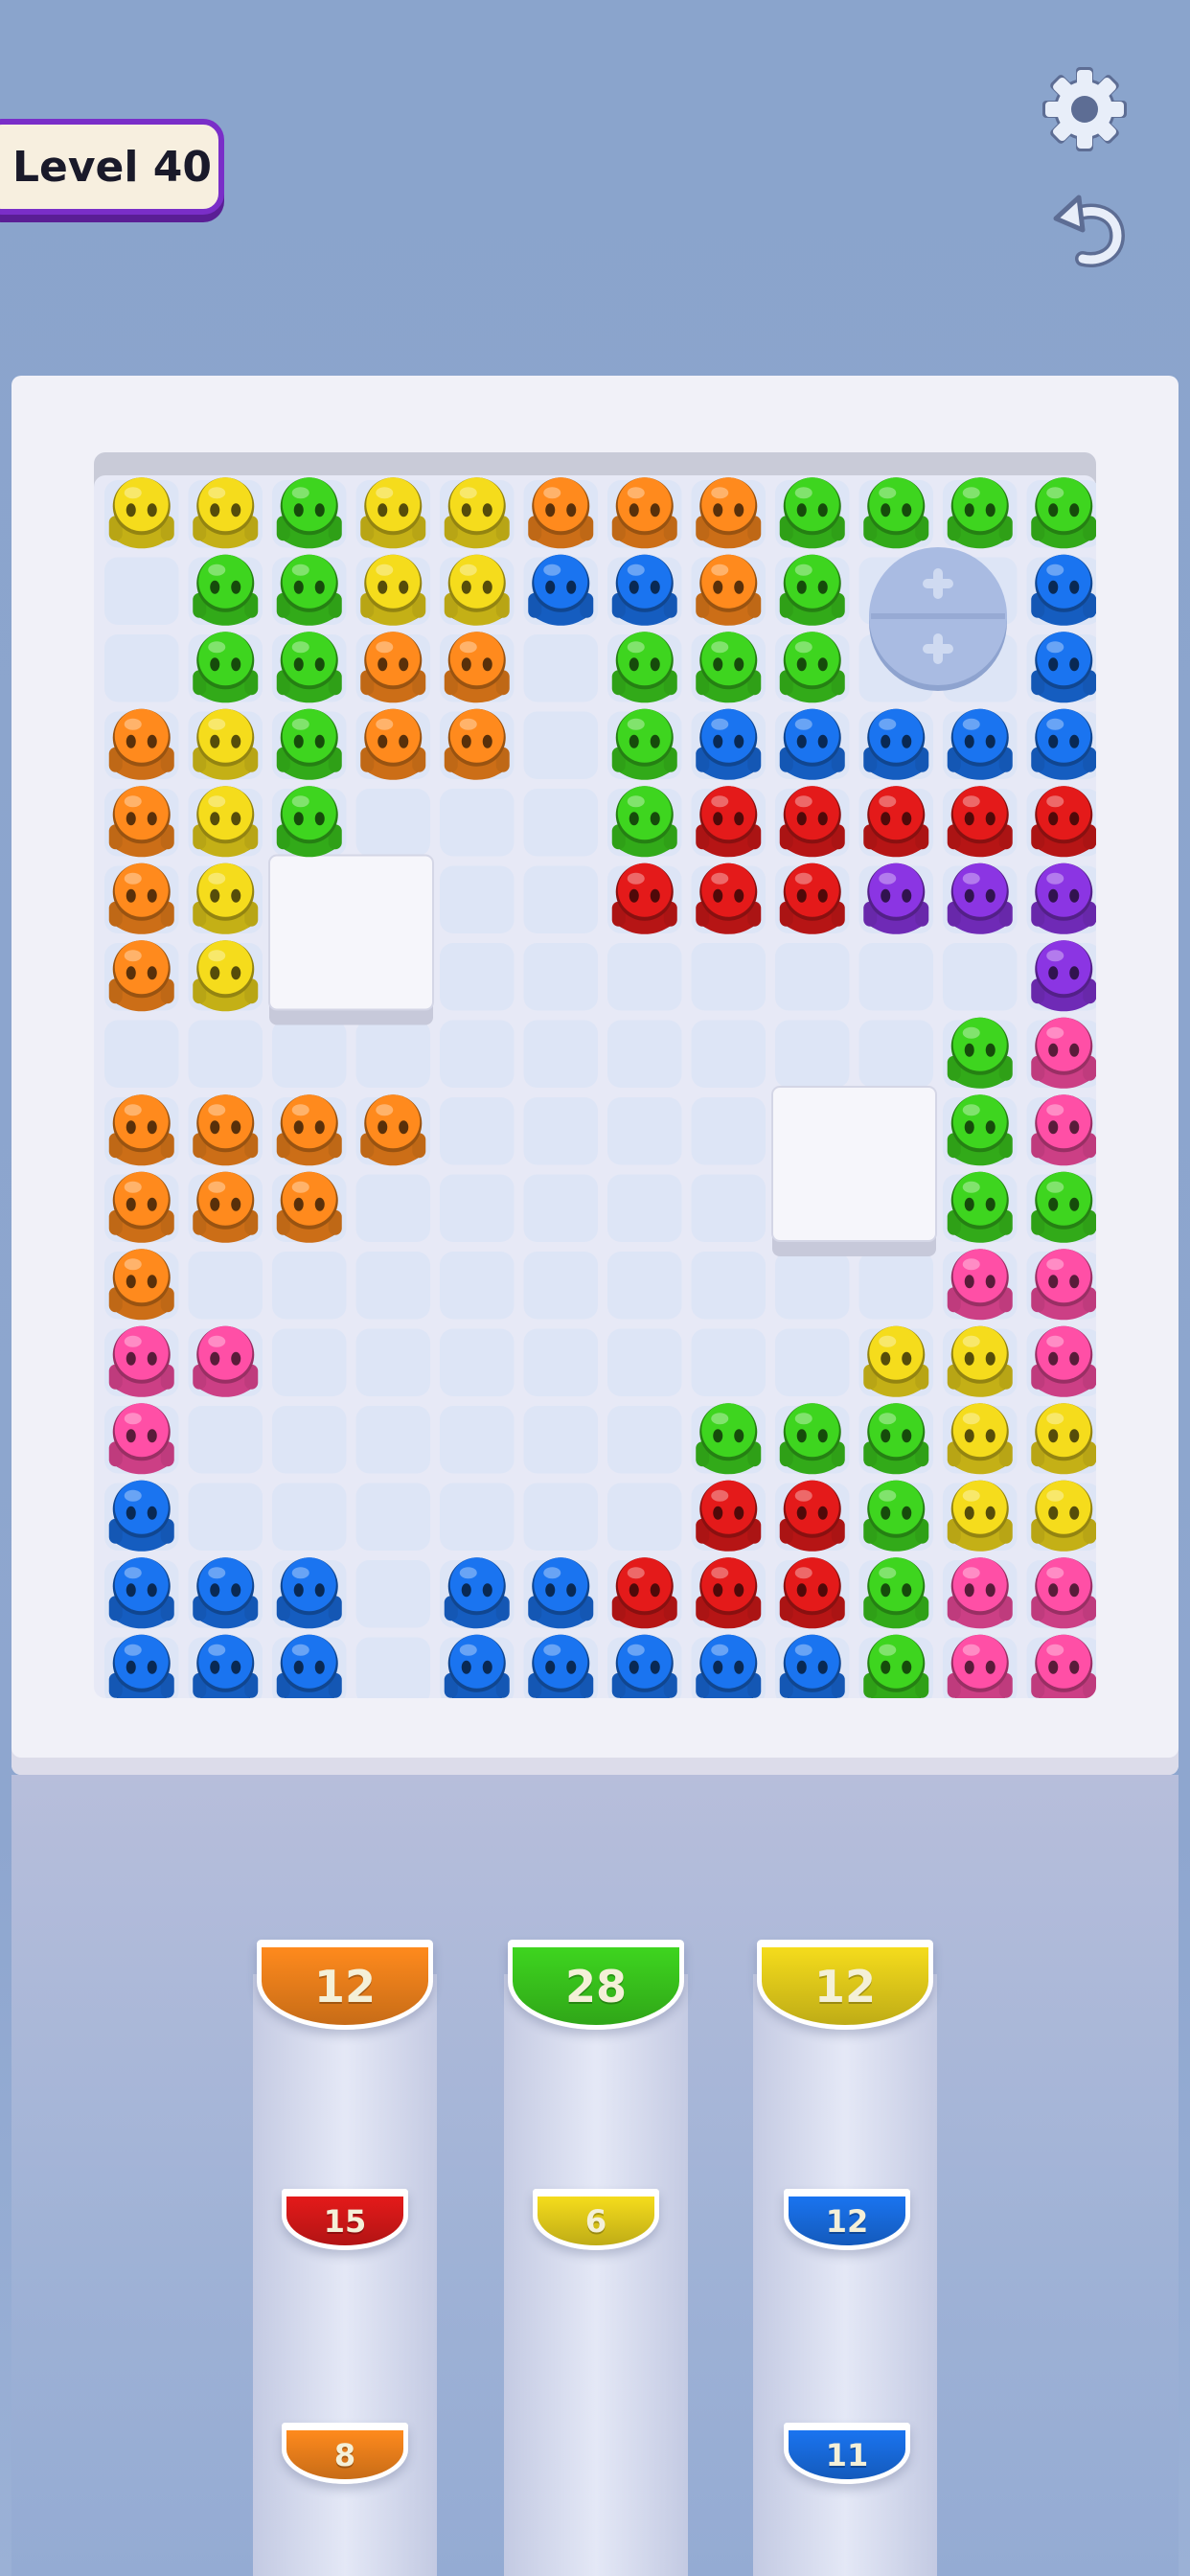 The height and width of the screenshot is (2576, 1190). I want to click on level-label: Level 40, so click(112, 167).